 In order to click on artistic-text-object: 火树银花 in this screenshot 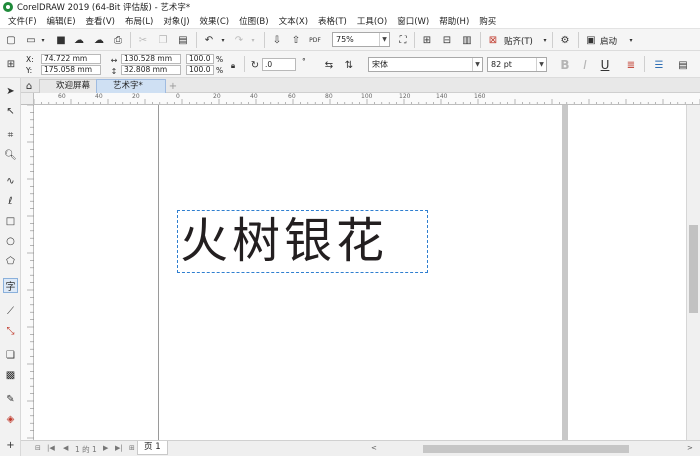, I will do `click(302, 241)`.